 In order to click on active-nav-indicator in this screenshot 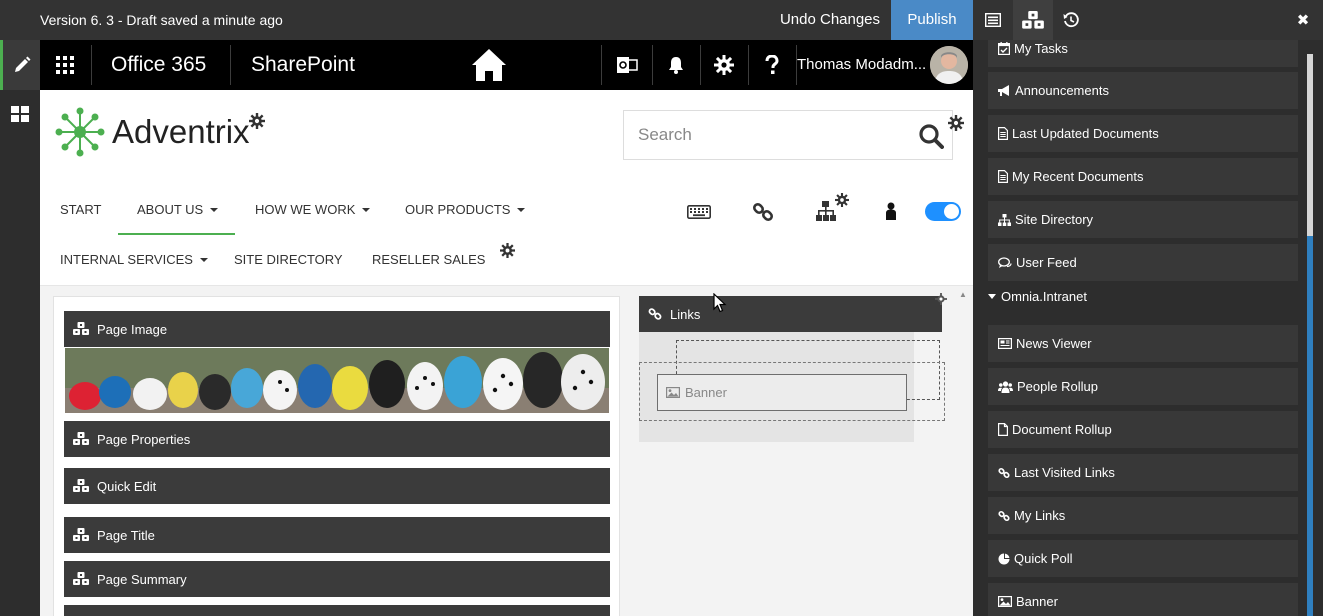, I will do `click(176, 234)`.